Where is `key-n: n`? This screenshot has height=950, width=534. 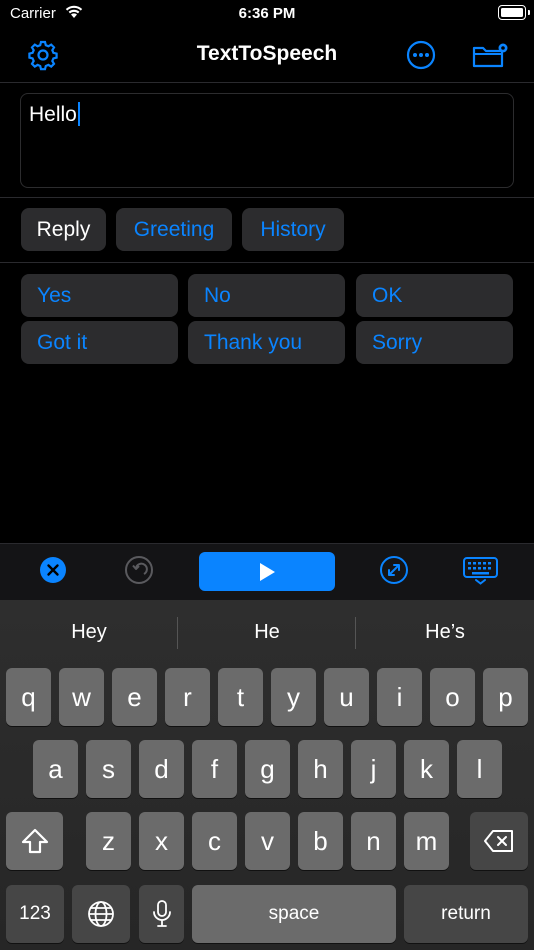
key-n: n is located at coordinates (373, 841).